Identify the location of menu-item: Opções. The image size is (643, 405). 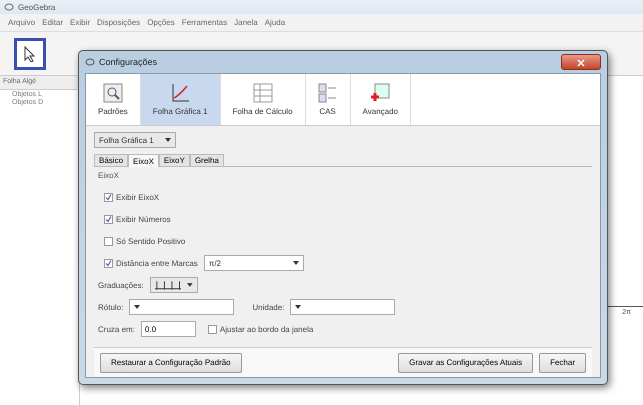
(161, 22).